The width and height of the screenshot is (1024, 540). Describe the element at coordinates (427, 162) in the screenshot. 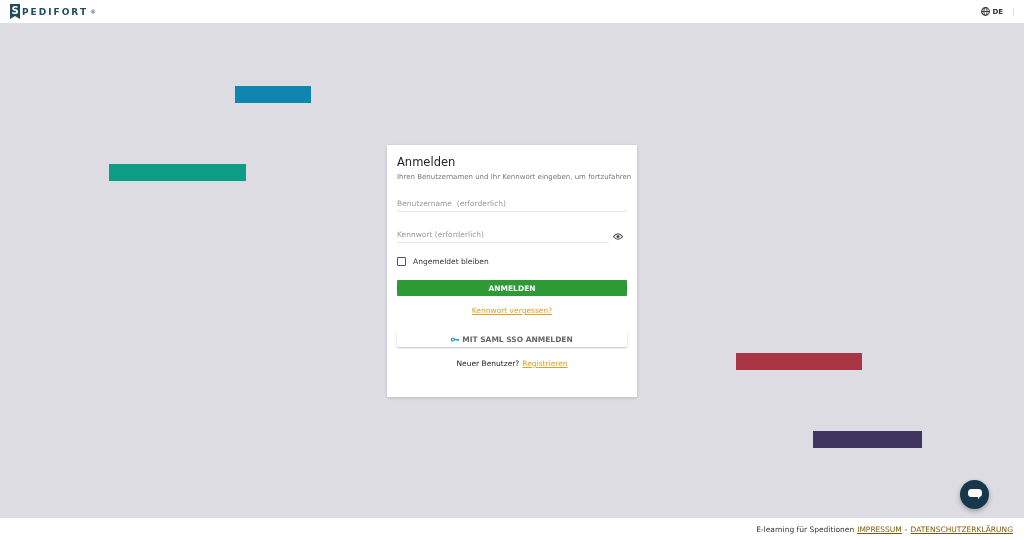

I see `login-title: Anmelden` at that location.